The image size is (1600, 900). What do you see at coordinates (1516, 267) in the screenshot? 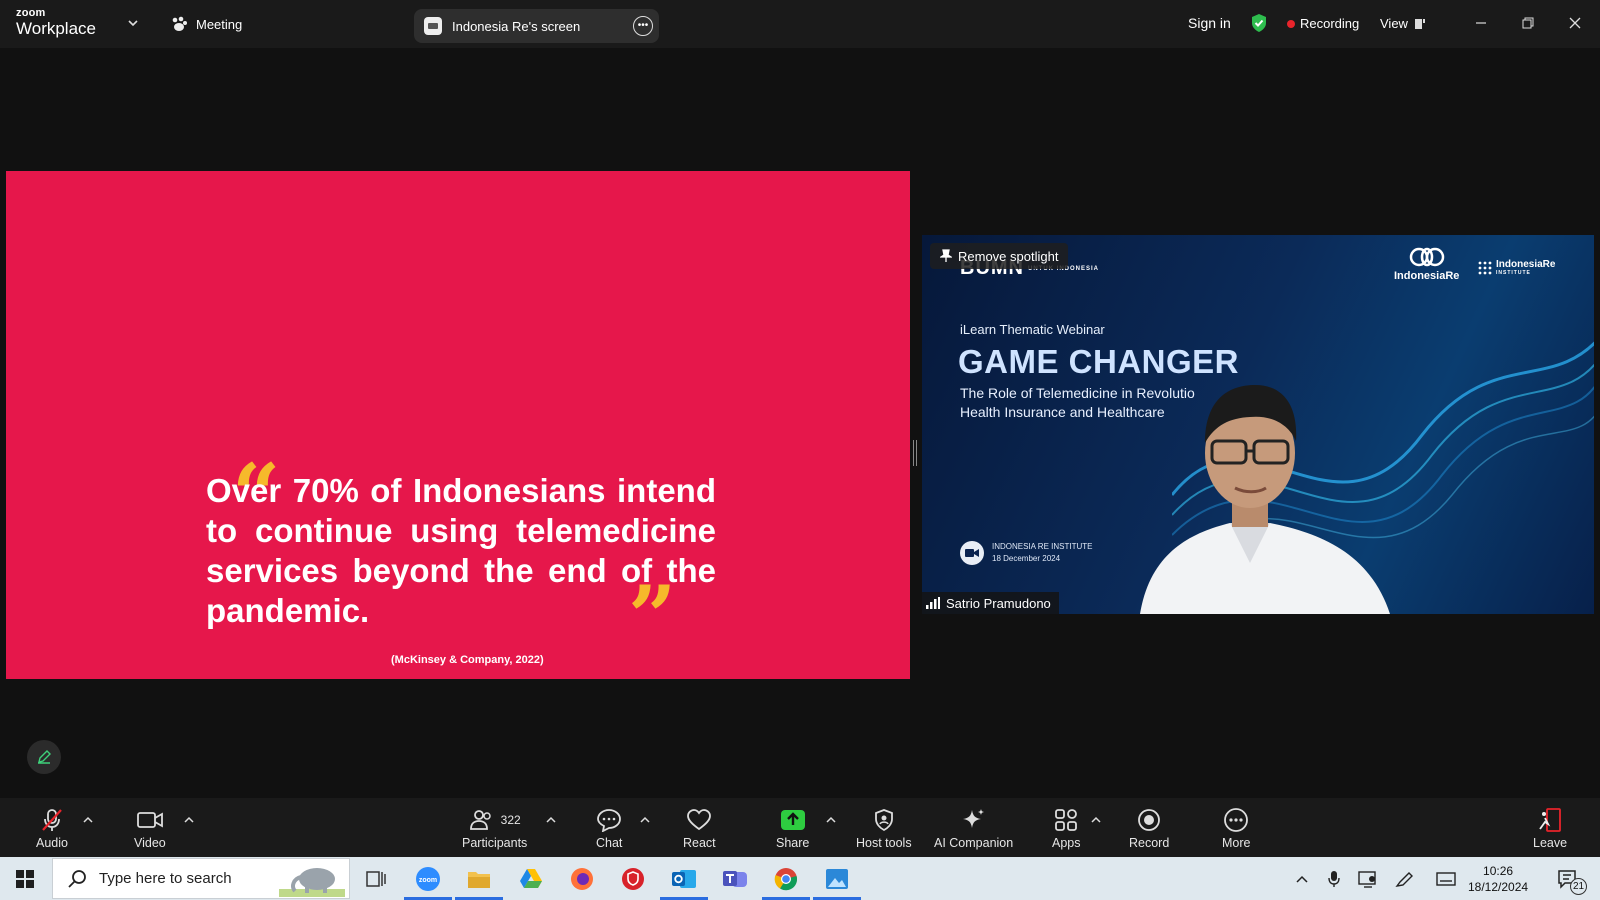
I see `indonesia-re-institute-logo: IndonesiaRe INSTITUTE` at bounding box center [1516, 267].